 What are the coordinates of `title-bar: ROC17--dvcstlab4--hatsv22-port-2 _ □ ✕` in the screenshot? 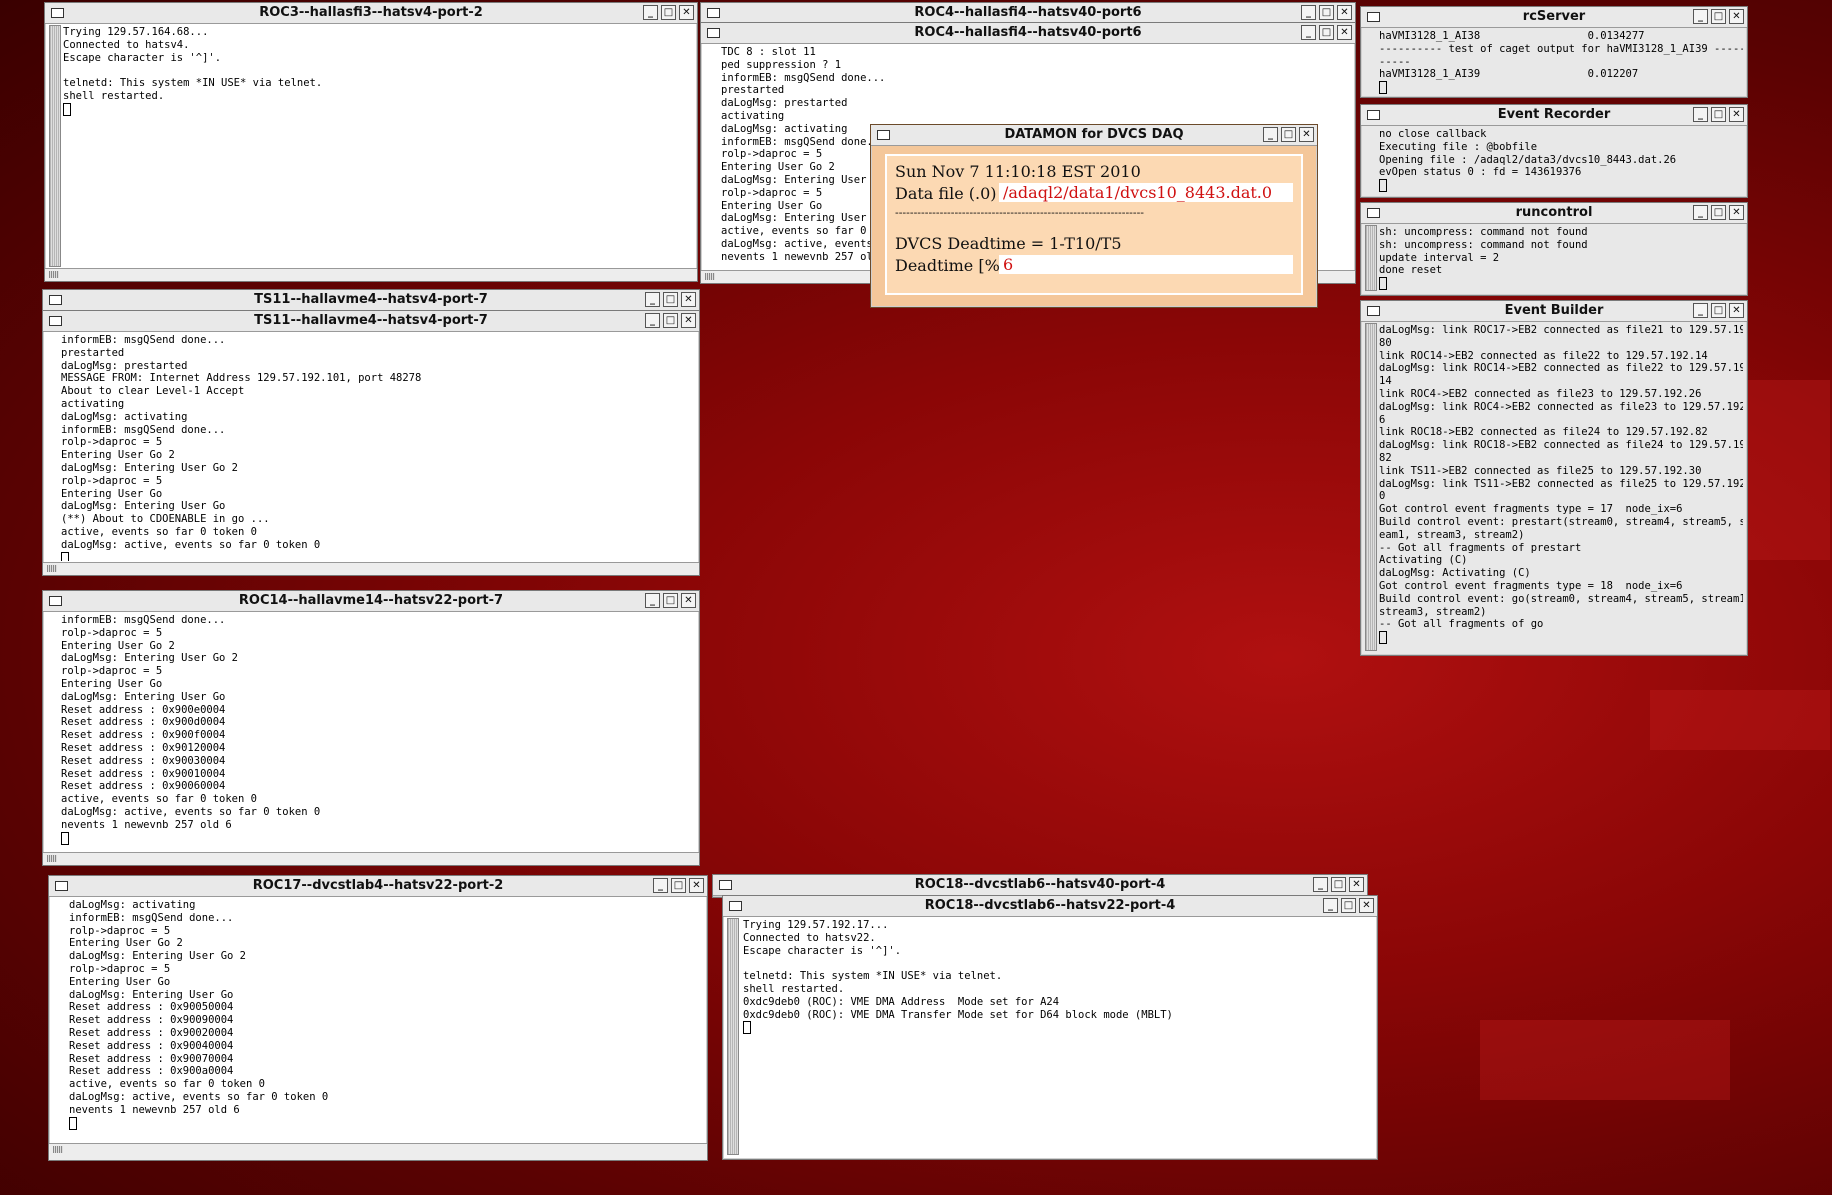 It's located at (378, 886).